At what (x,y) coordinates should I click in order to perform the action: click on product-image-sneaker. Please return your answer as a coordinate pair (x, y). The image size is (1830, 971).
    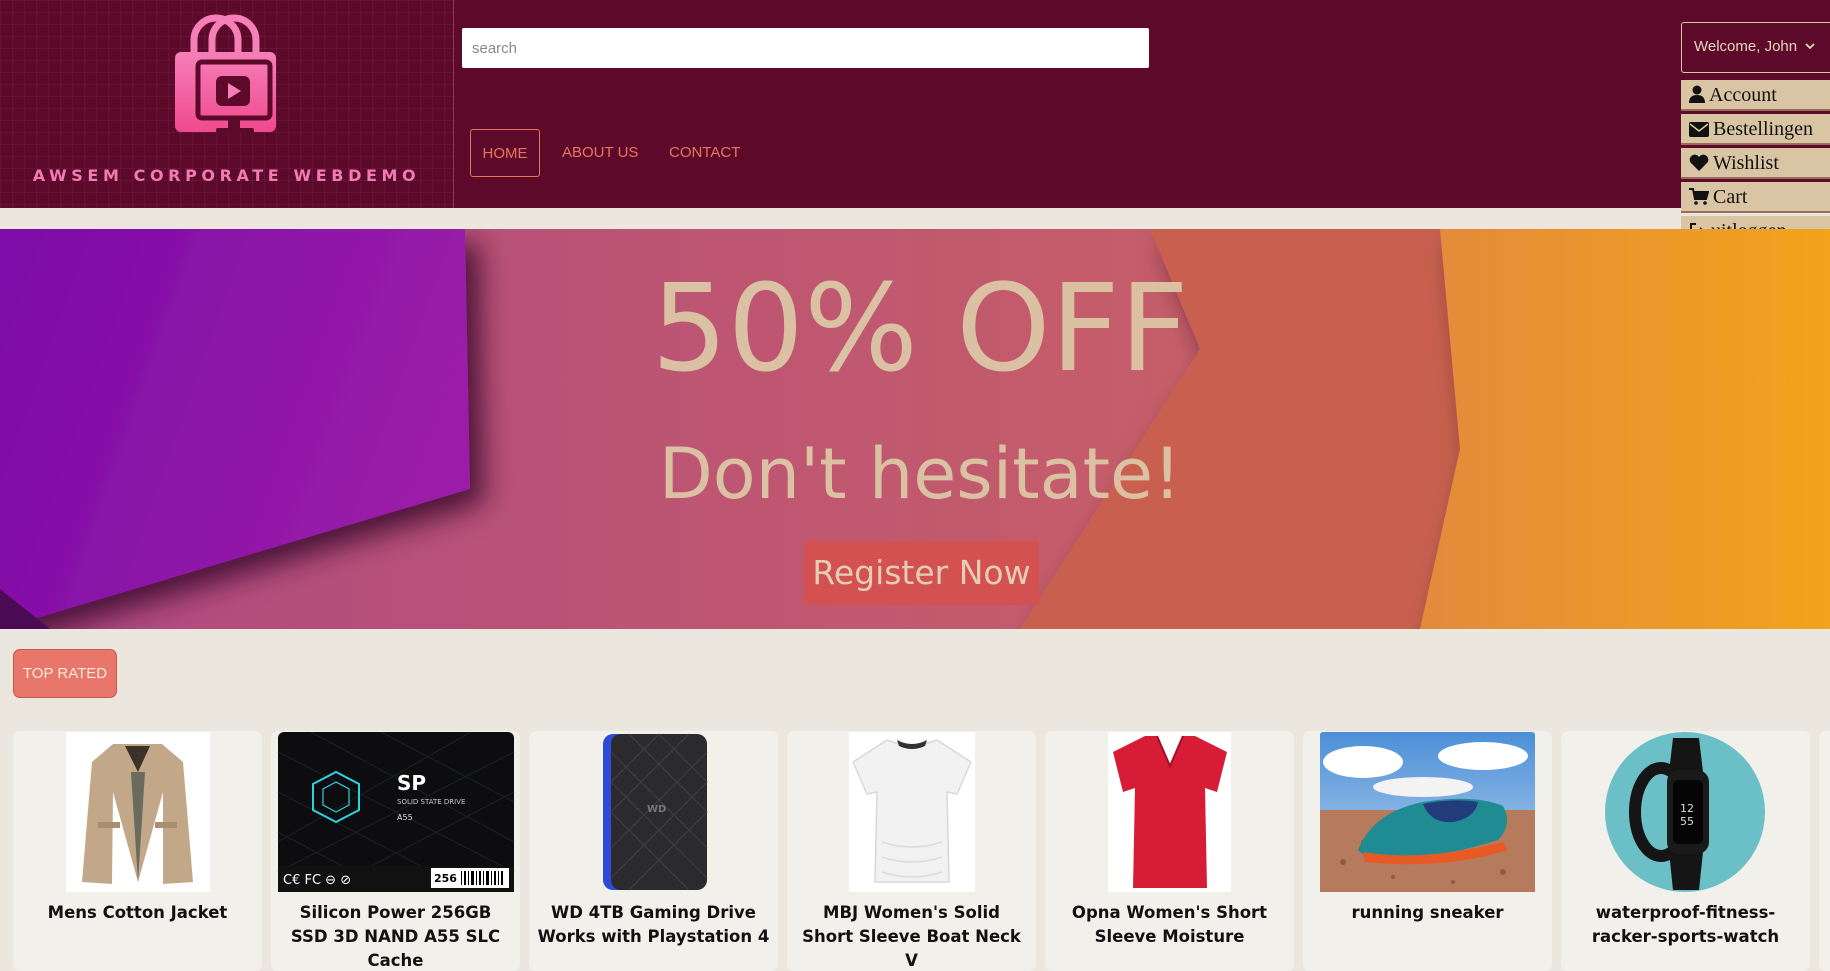
    Looking at the image, I should click on (1427, 812).